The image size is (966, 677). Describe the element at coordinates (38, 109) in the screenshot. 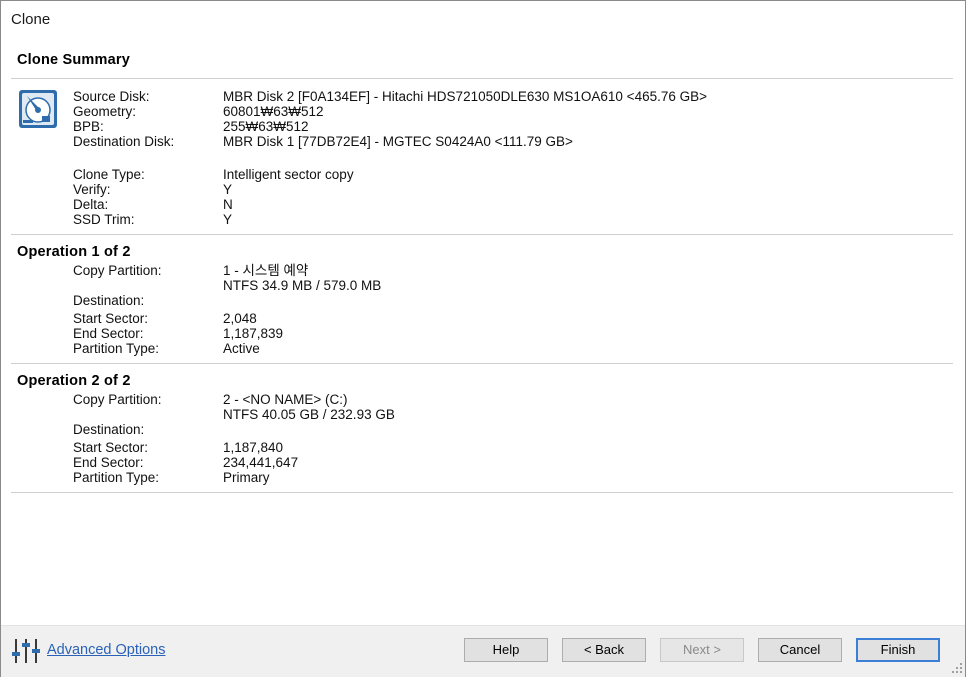

I see `disk-clone-icon` at that location.